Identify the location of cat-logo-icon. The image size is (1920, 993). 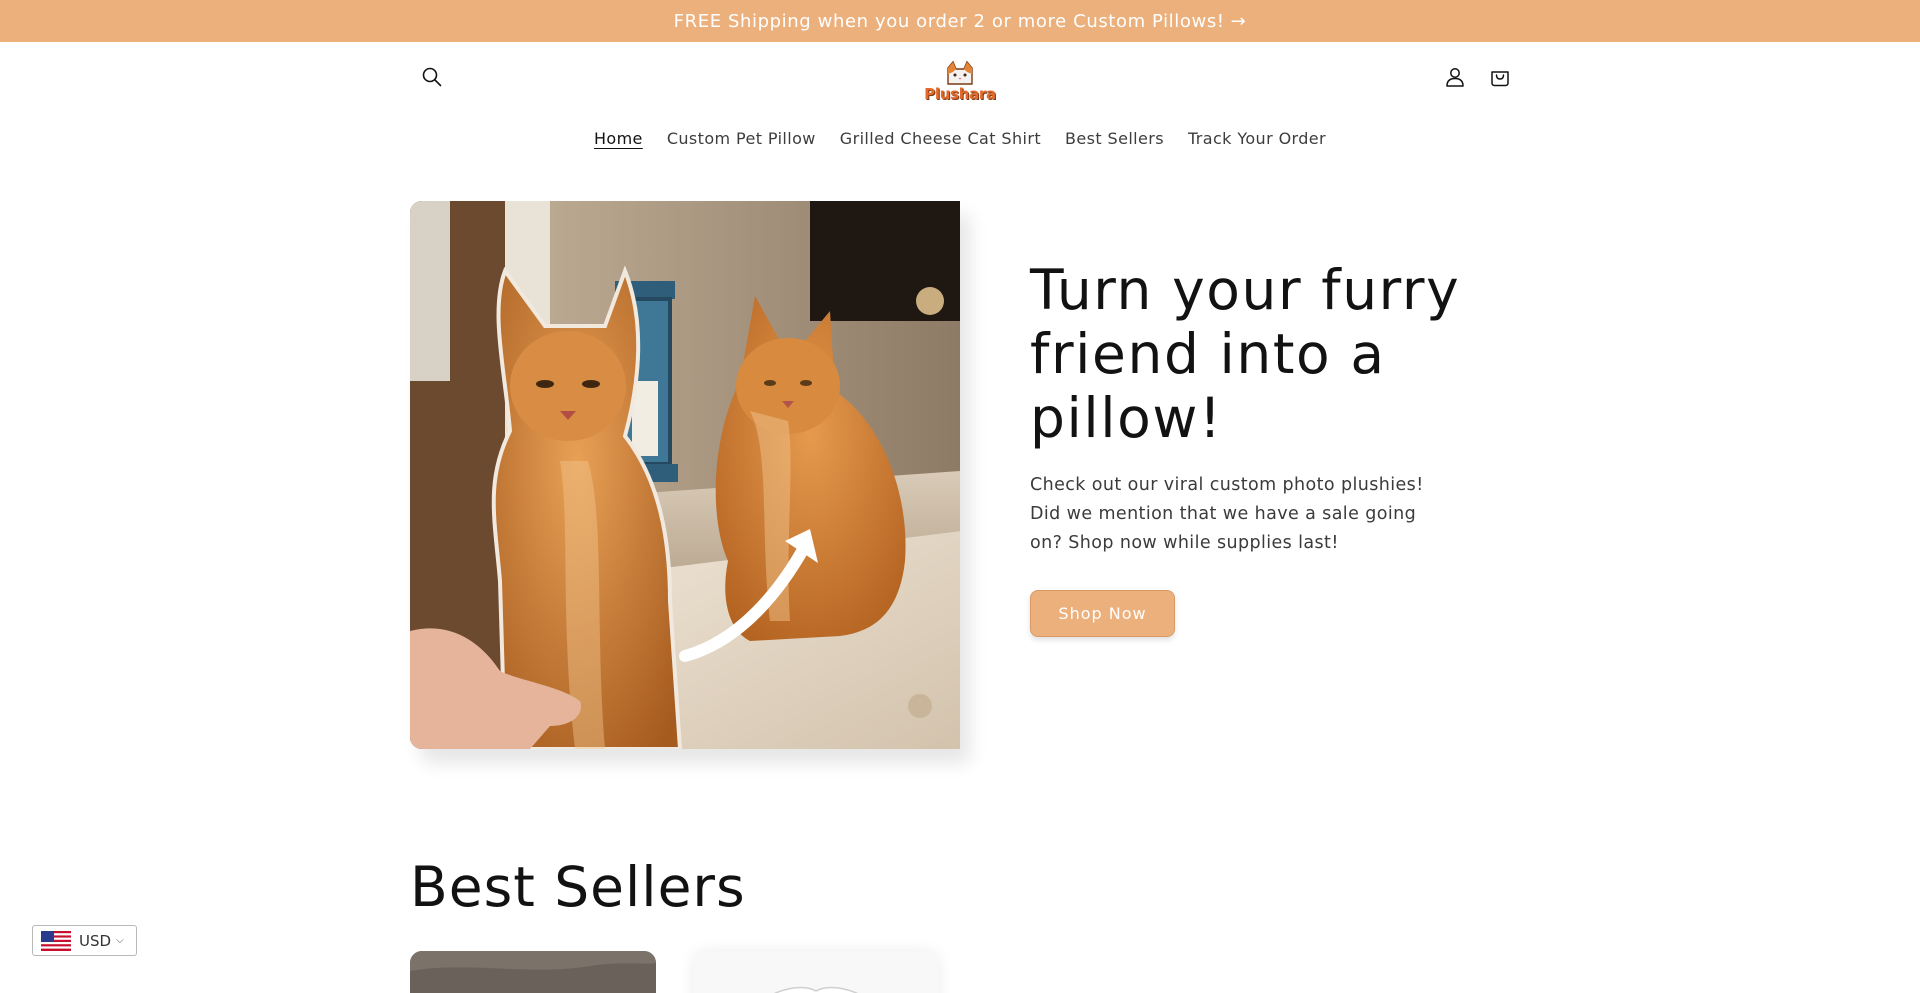
(960, 72).